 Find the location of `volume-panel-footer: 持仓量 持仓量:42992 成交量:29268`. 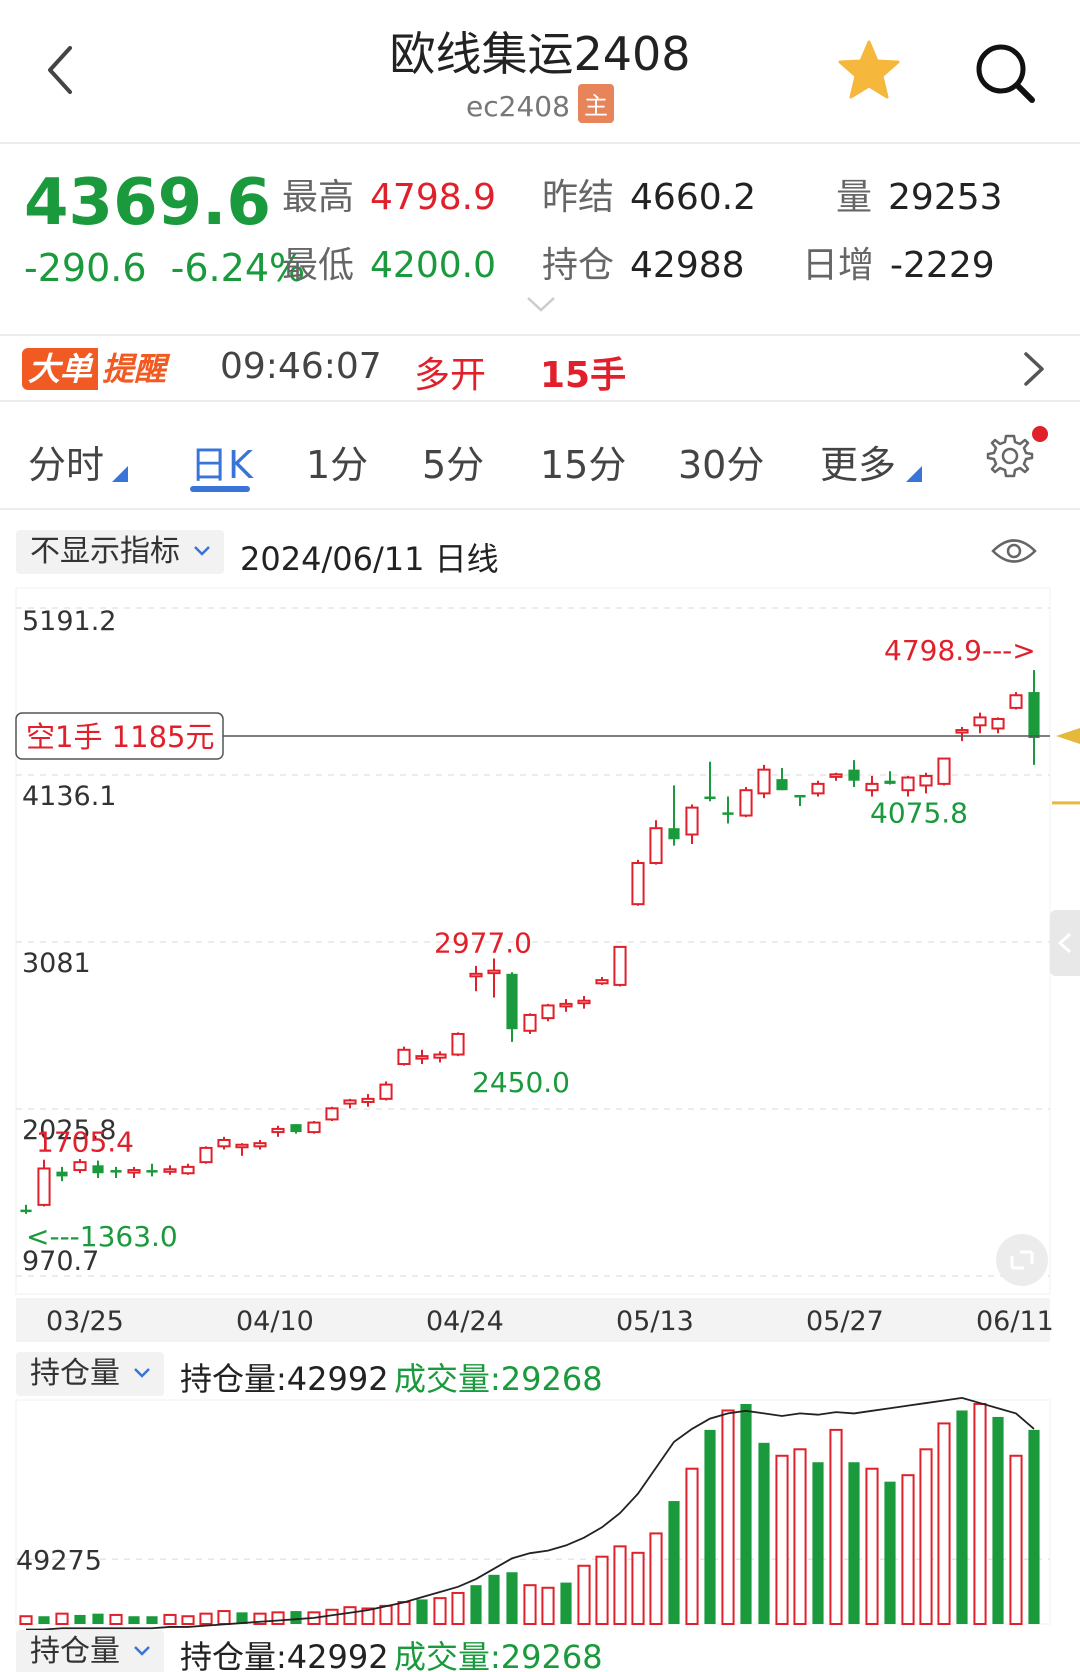

volume-panel-footer: 持仓量 持仓量:42992 成交量:29268 is located at coordinates (540, 1649).